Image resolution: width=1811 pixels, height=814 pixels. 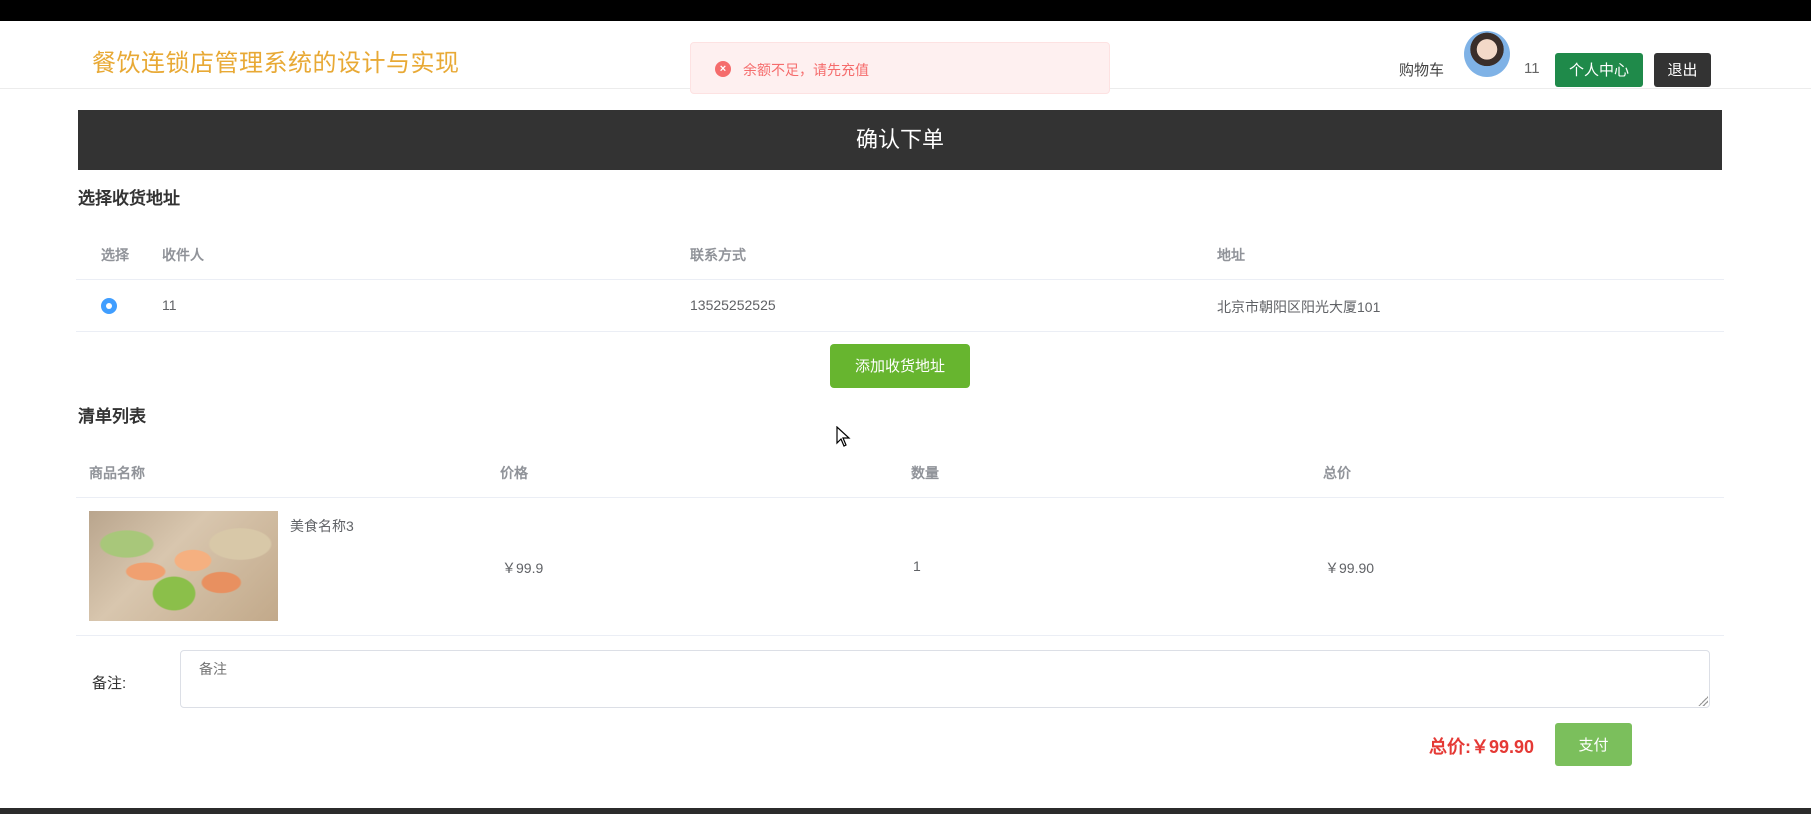 I want to click on item-table-header: 商品名称 价格 数量 总价, so click(x=900, y=472).